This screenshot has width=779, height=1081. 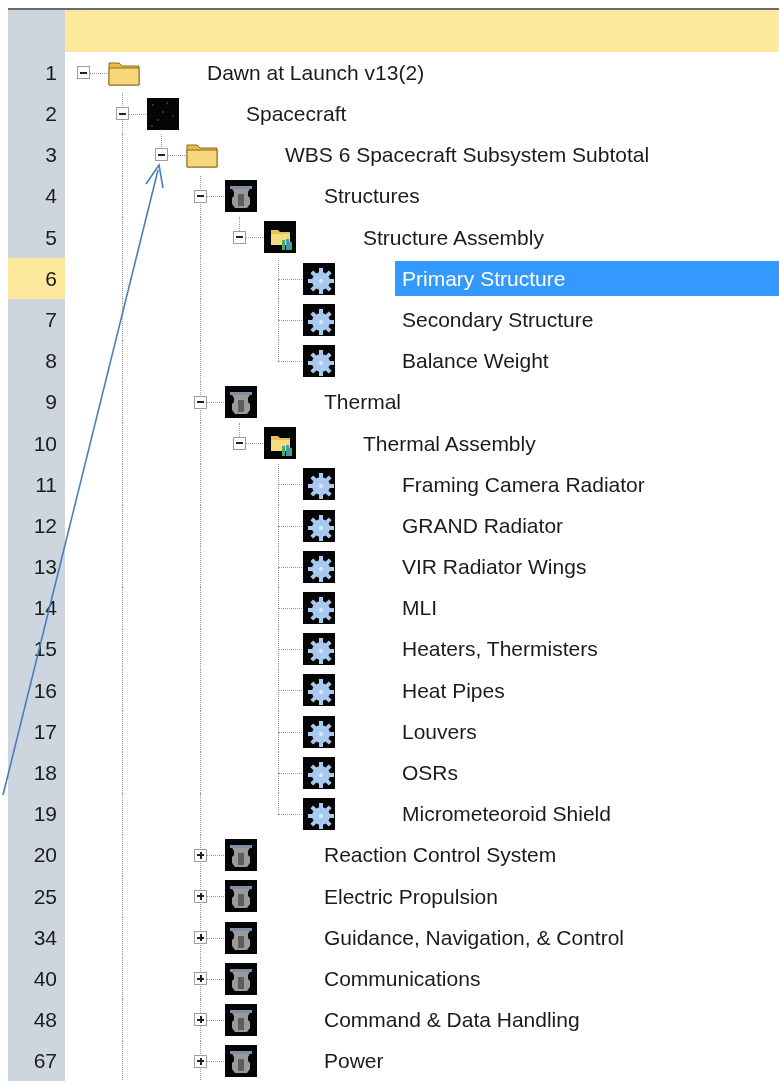 I want to click on row-number: 10, so click(x=36, y=443).